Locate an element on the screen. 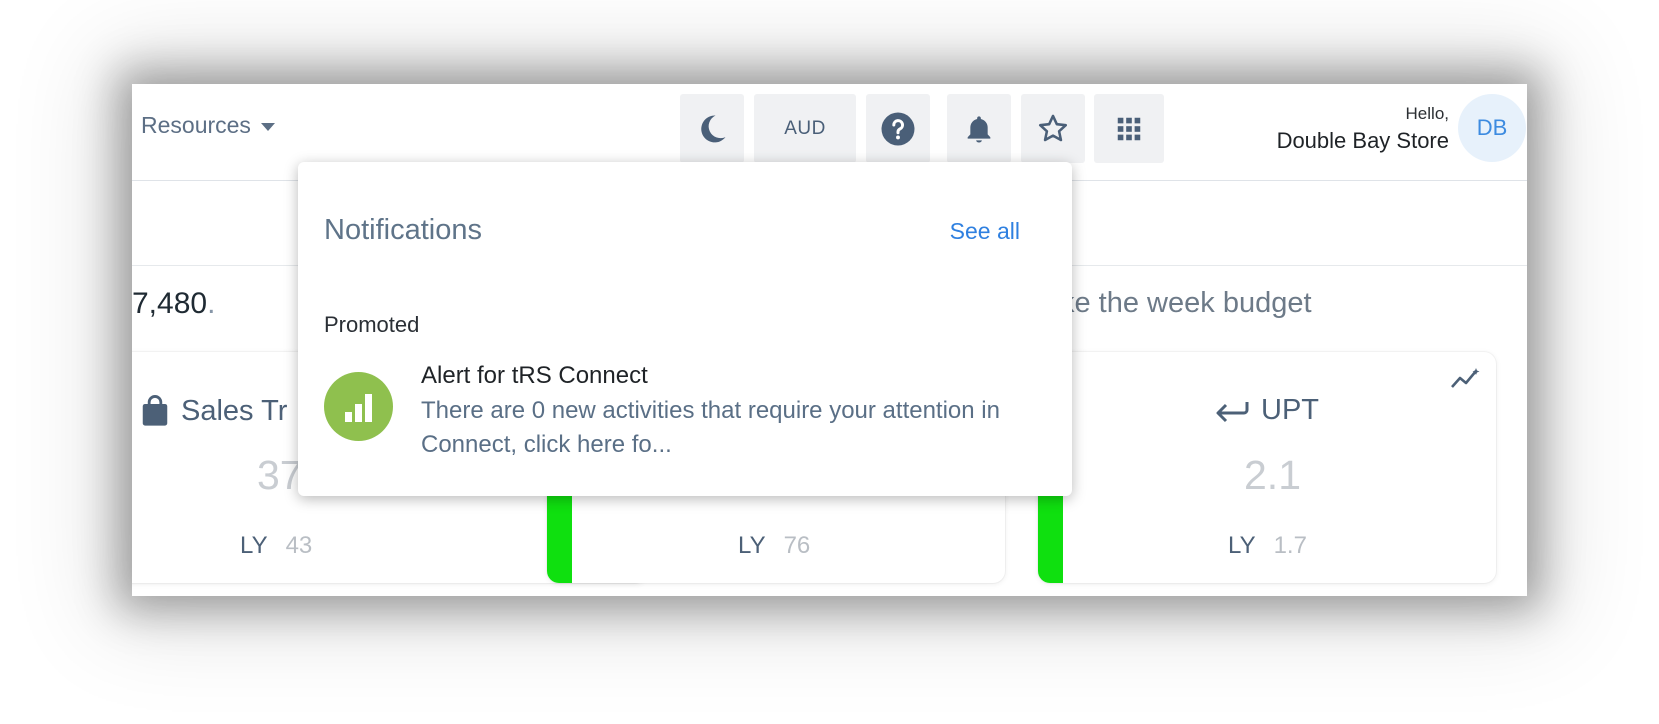  notifications-button is located at coordinates (979, 128).